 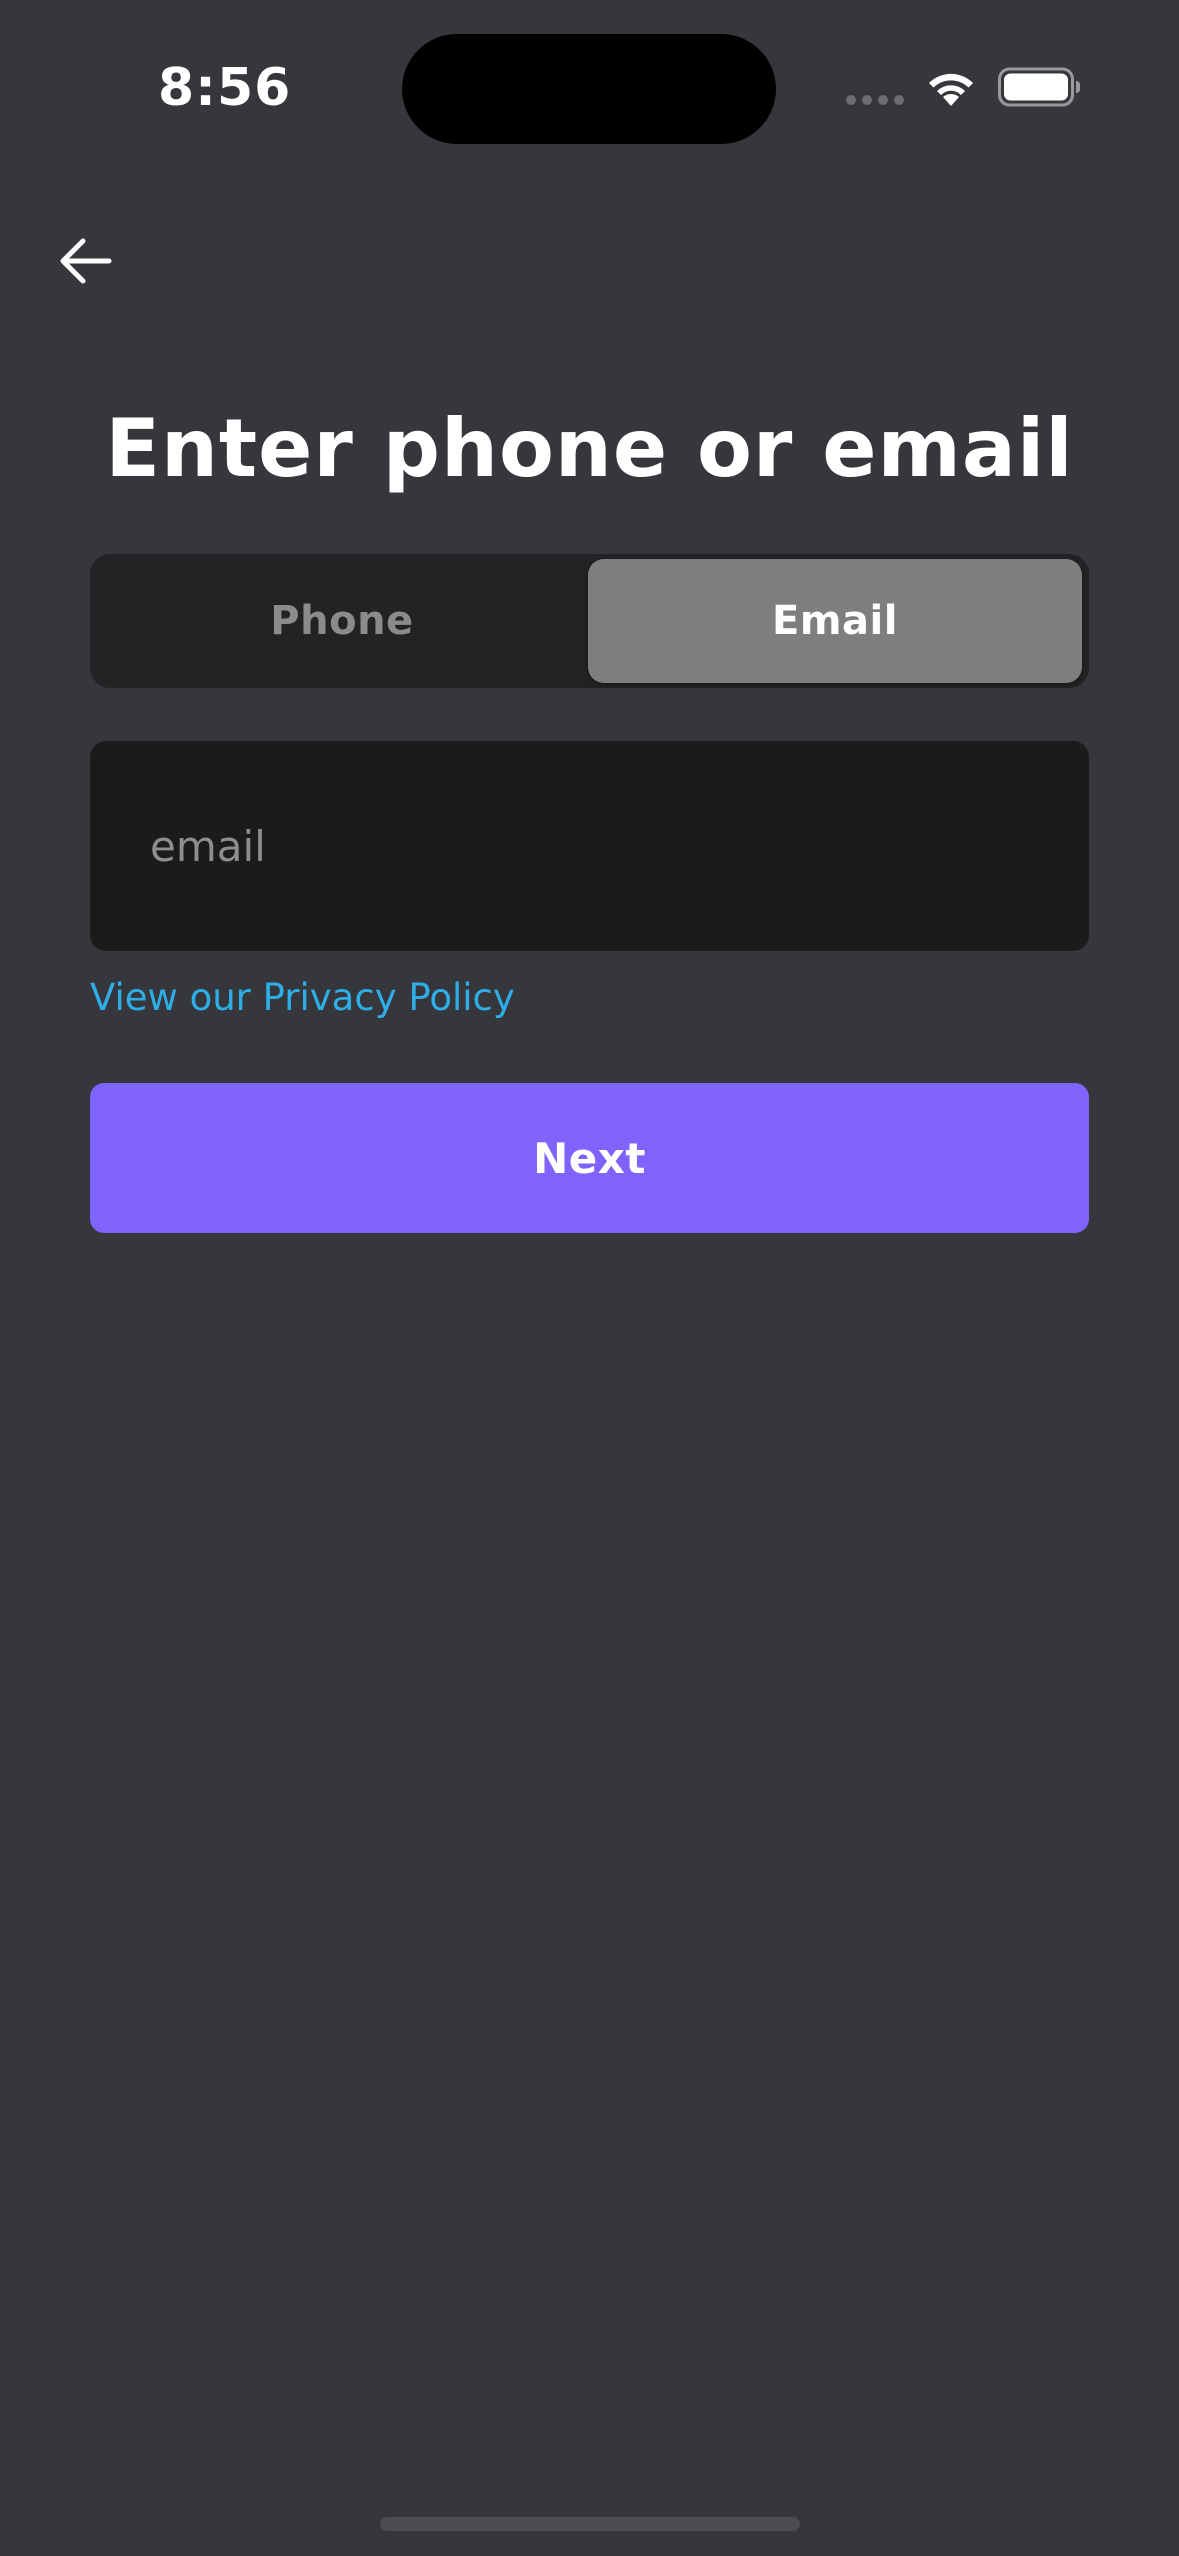 What do you see at coordinates (590, 2524) in the screenshot?
I see `home-indicator` at bounding box center [590, 2524].